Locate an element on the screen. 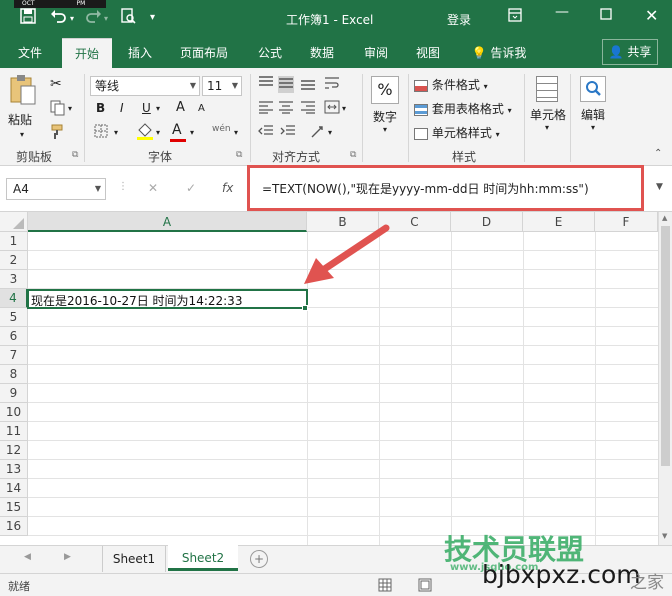  column-header-f: F is located at coordinates (626, 222).